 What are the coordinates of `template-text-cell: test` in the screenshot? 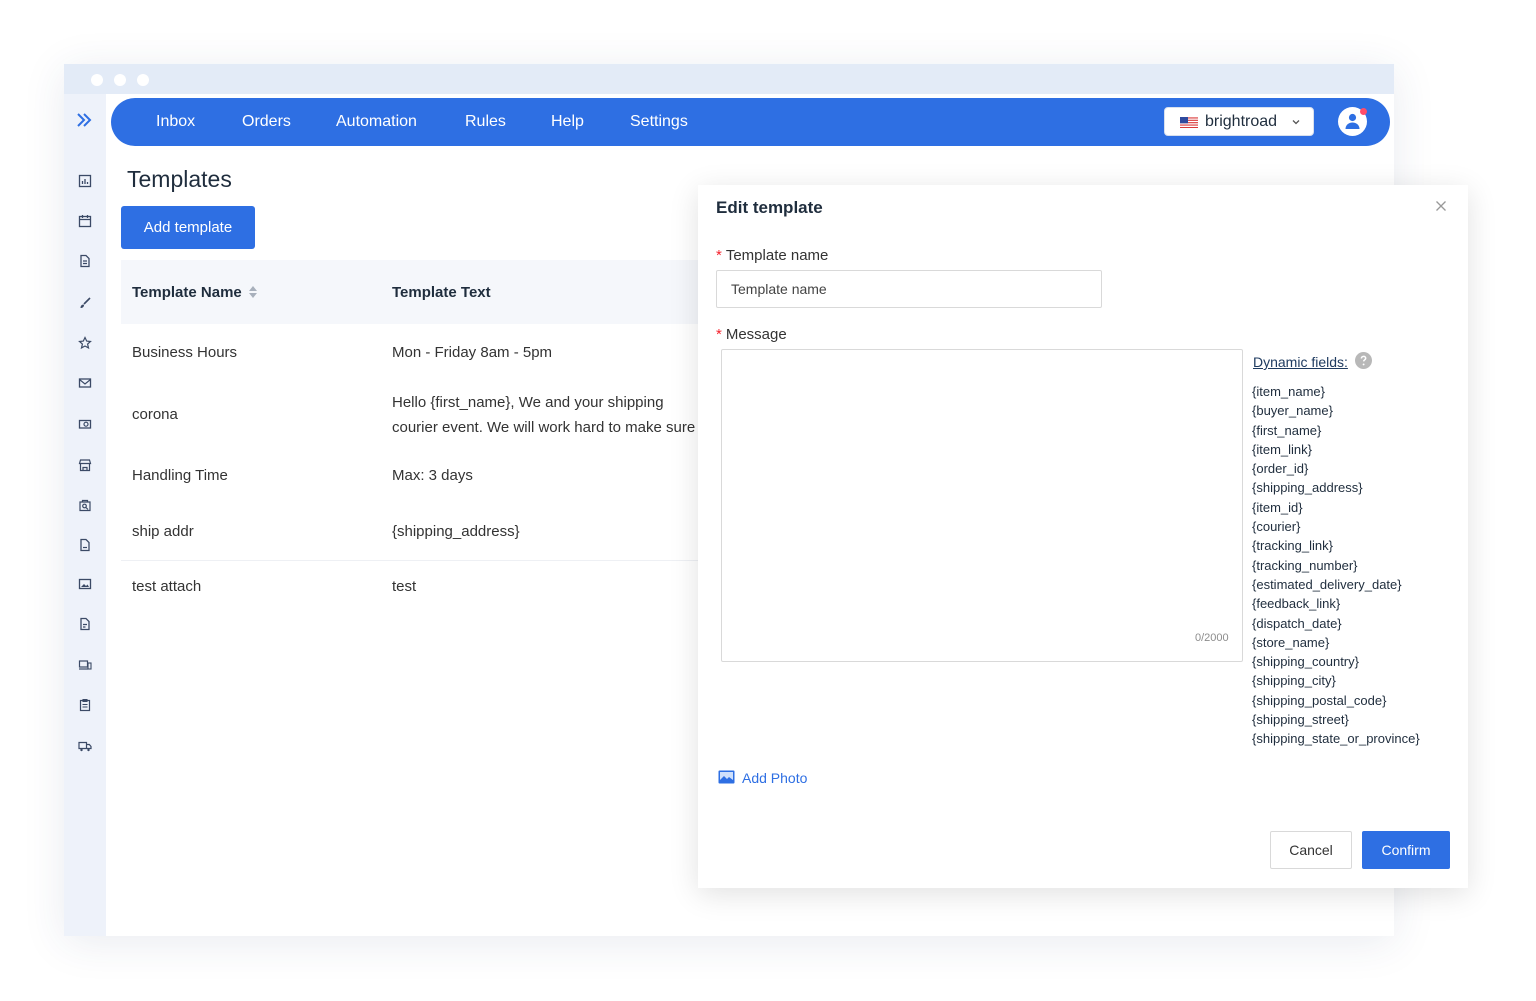 It's located at (404, 586).